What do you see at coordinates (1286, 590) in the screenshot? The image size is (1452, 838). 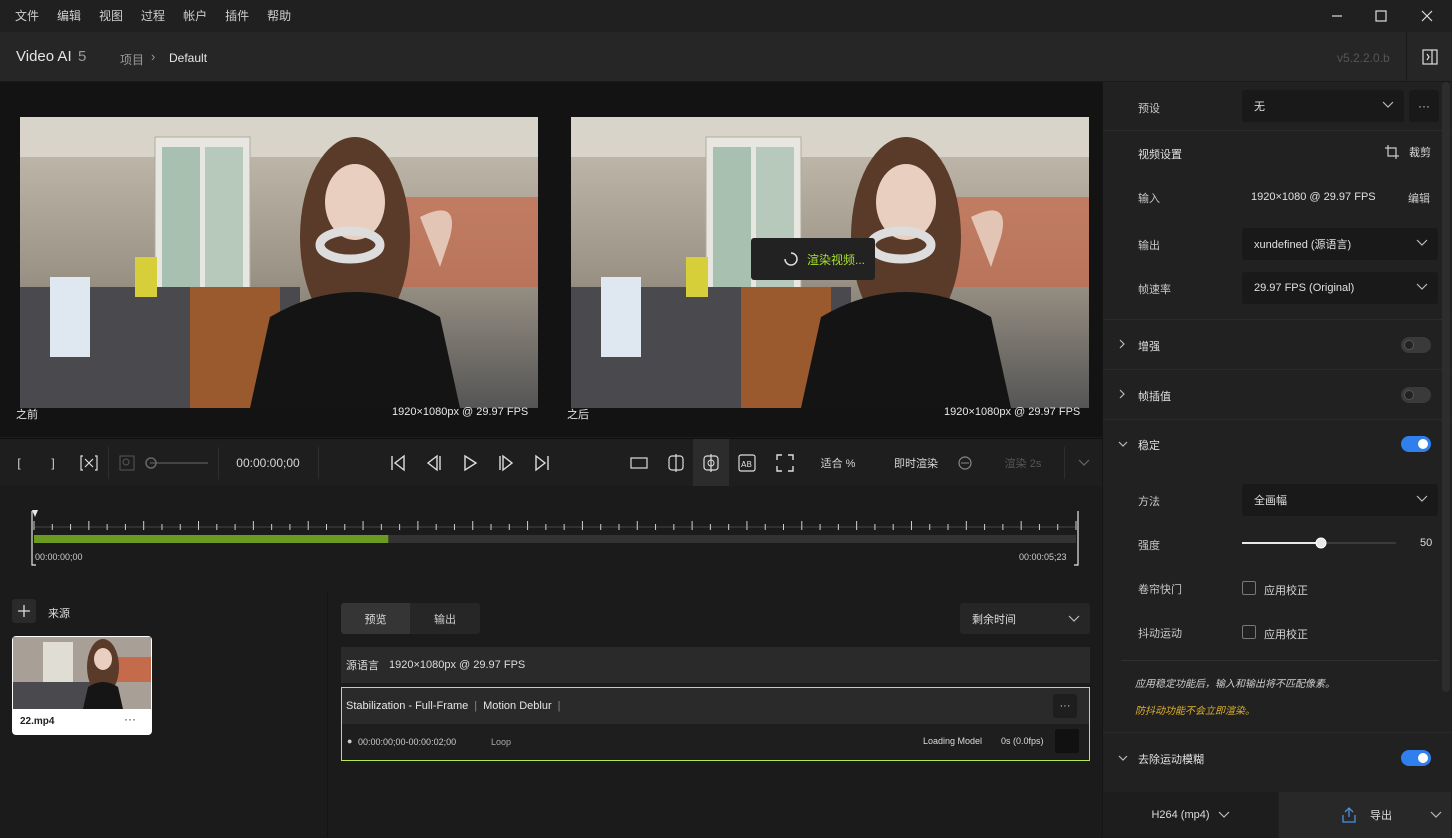 I see `rolling-shutter-check-label: 应用校正` at bounding box center [1286, 590].